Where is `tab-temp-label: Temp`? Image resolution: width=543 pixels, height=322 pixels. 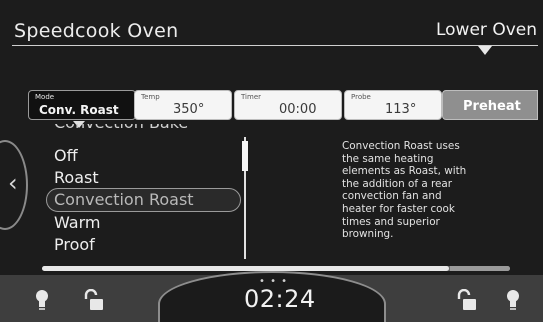
tab-temp-label: Temp is located at coordinates (150, 97).